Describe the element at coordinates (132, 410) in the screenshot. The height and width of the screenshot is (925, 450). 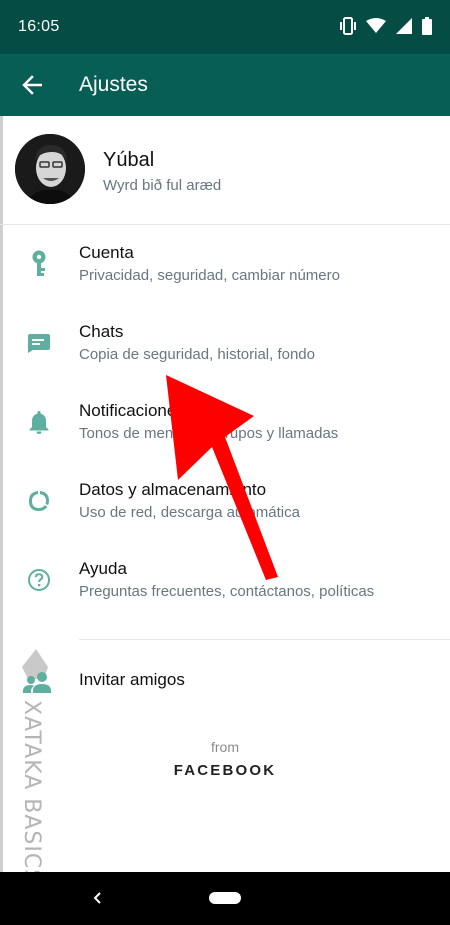
I see `menu-item-title: Notificaciones` at that location.